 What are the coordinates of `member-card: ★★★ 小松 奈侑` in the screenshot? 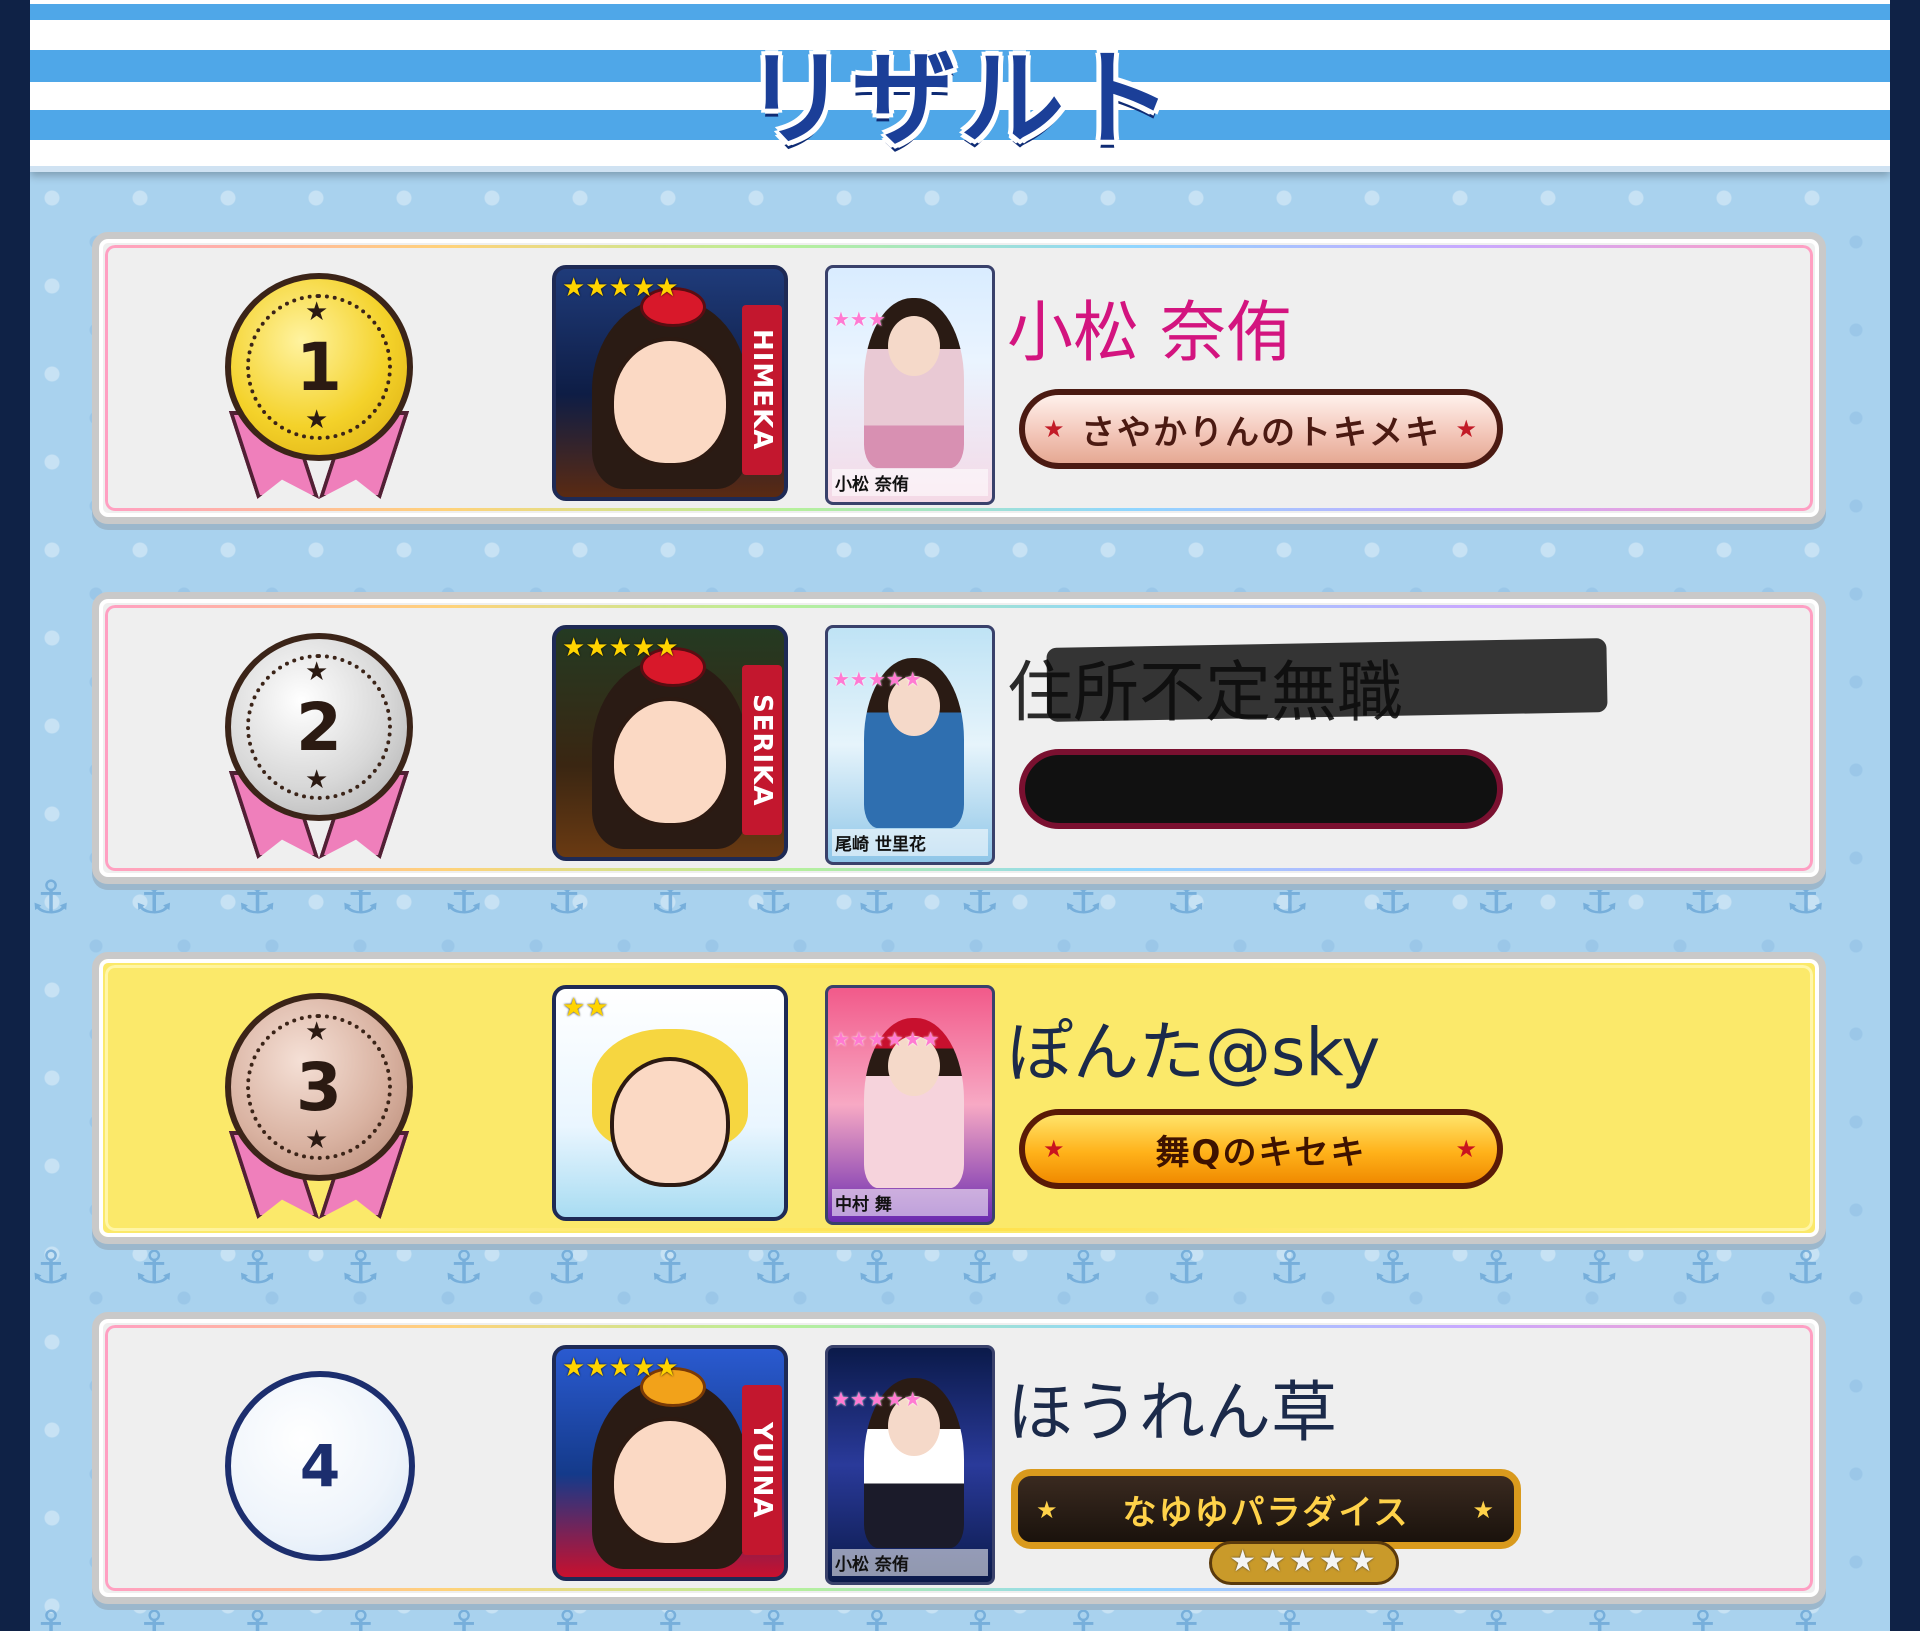 It's located at (910, 385).